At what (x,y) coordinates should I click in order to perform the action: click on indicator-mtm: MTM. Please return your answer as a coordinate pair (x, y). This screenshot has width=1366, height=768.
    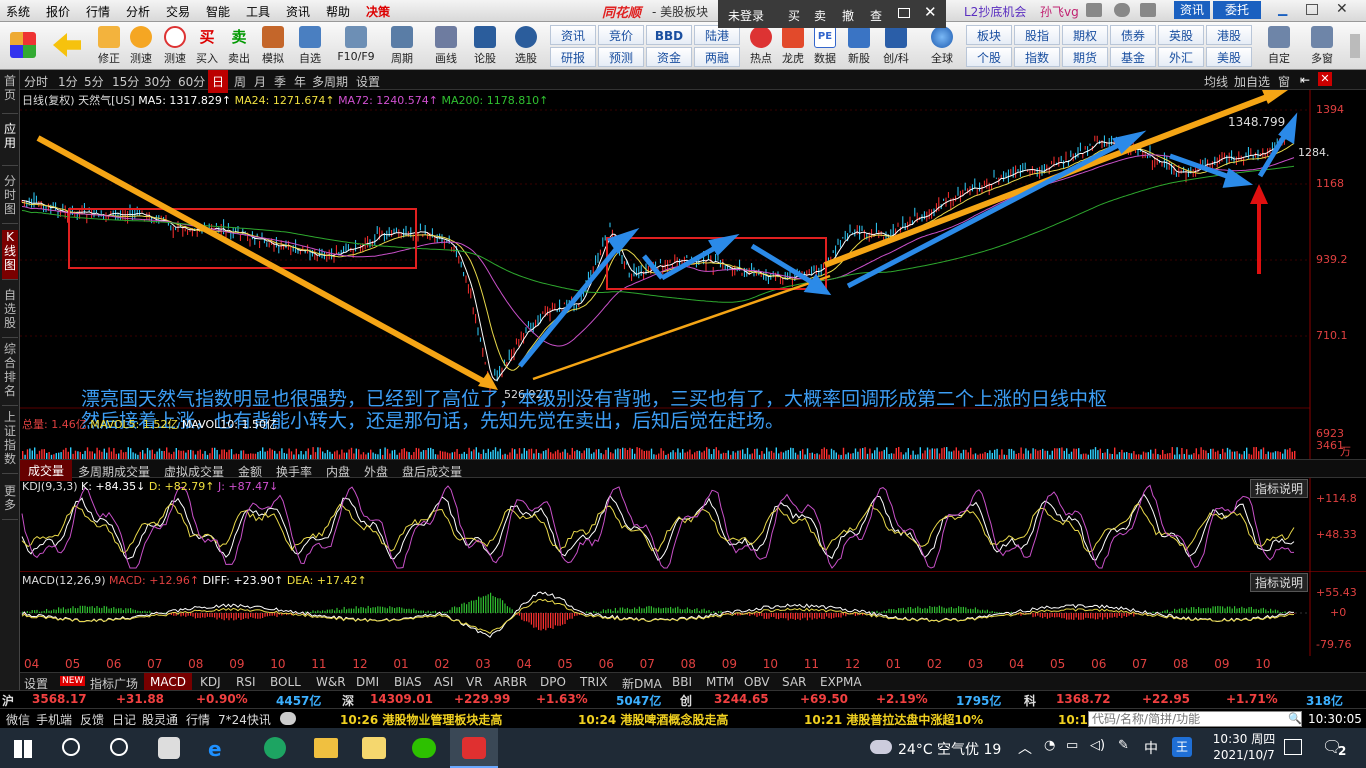
    Looking at the image, I should click on (720, 682).